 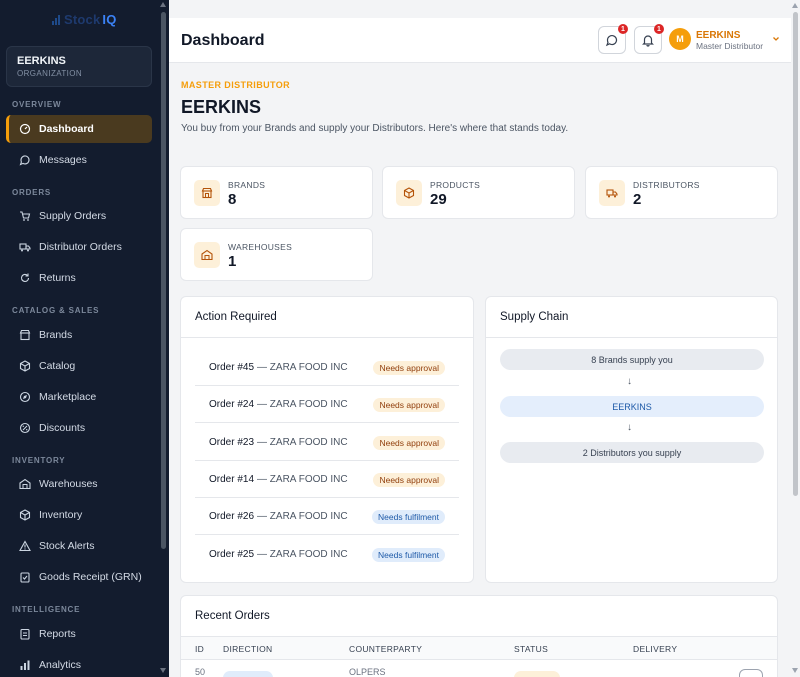 What do you see at coordinates (90, 577) in the screenshot?
I see `sidebar-item-label: Goods Receipt (GRN)` at bounding box center [90, 577].